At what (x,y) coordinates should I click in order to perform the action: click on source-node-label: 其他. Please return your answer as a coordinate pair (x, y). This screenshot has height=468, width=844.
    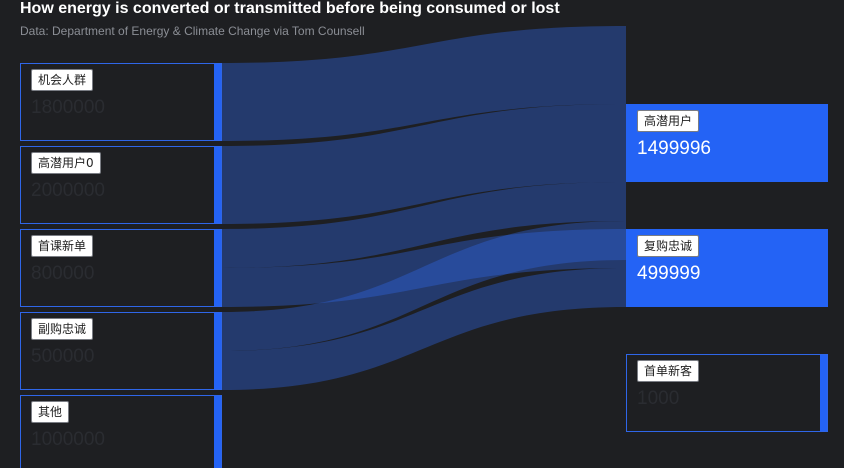
    Looking at the image, I should click on (50, 412).